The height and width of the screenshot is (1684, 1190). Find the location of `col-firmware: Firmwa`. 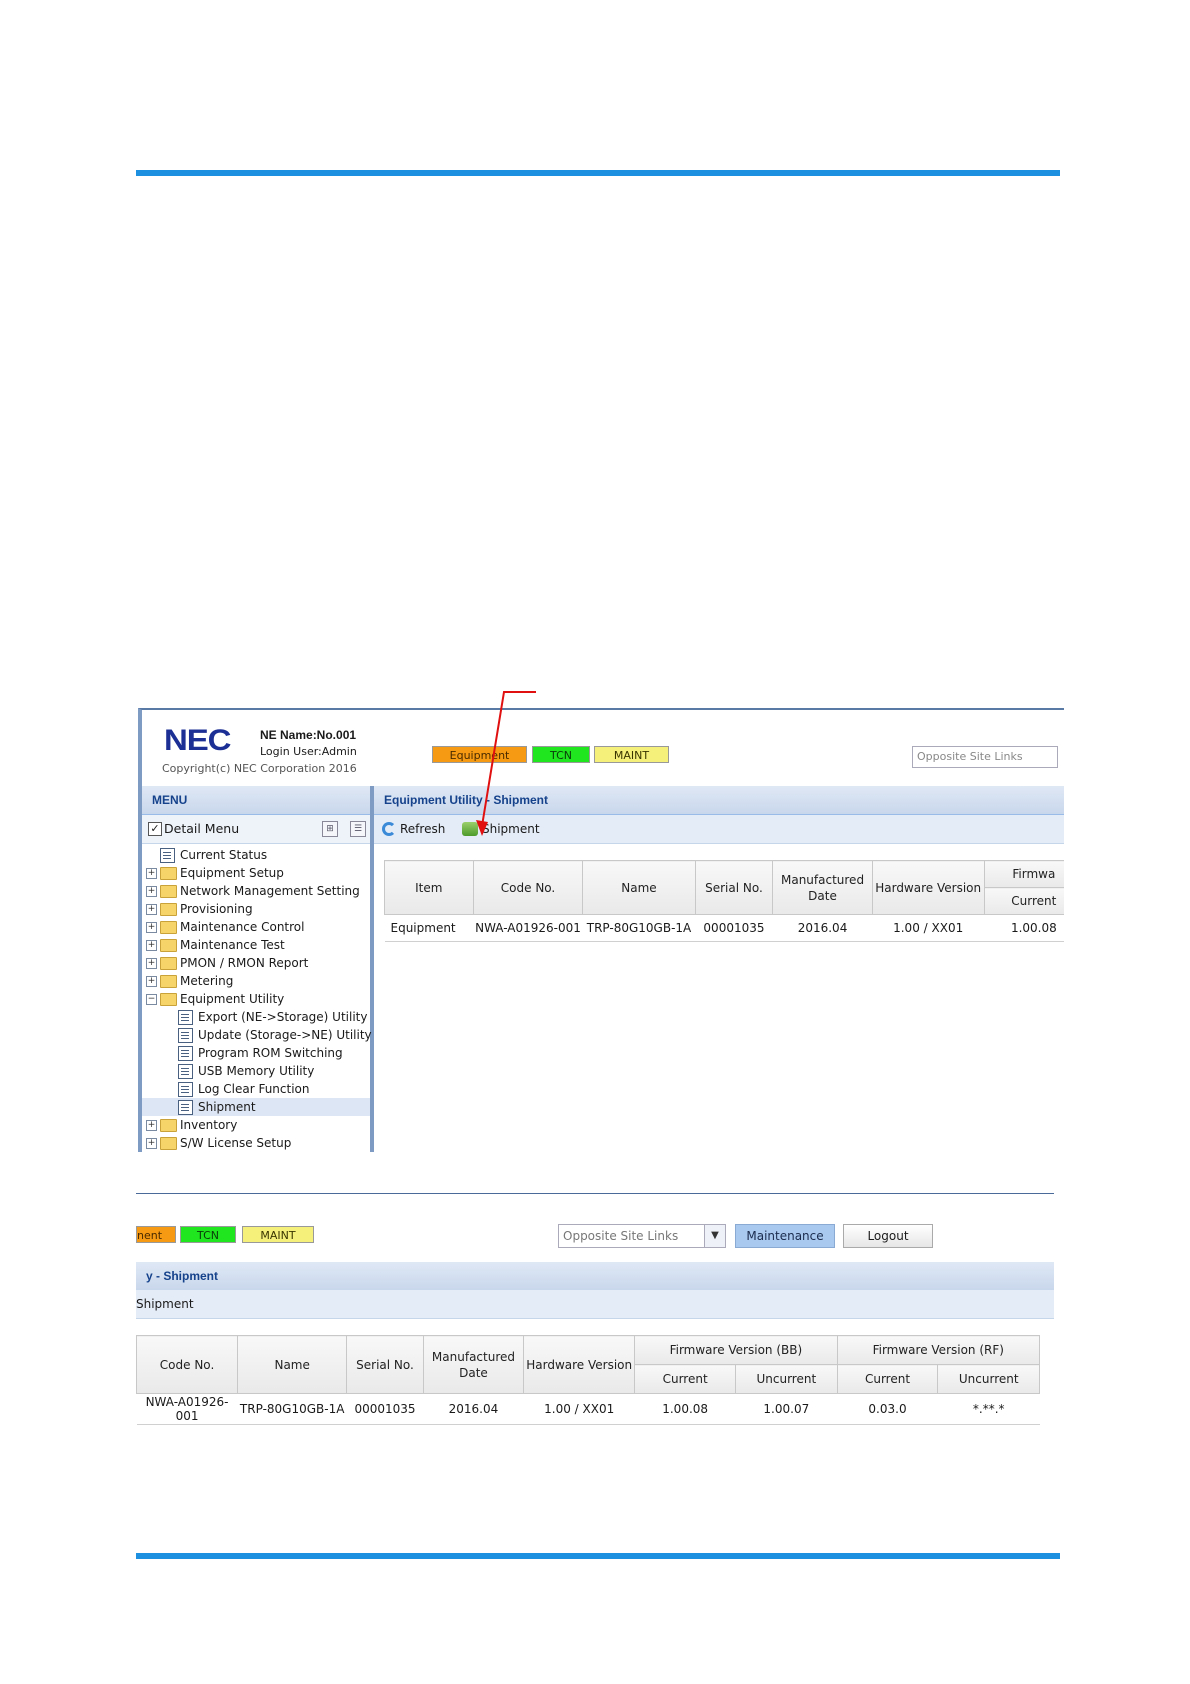

col-firmware: Firmwa is located at coordinates (1023, 874).